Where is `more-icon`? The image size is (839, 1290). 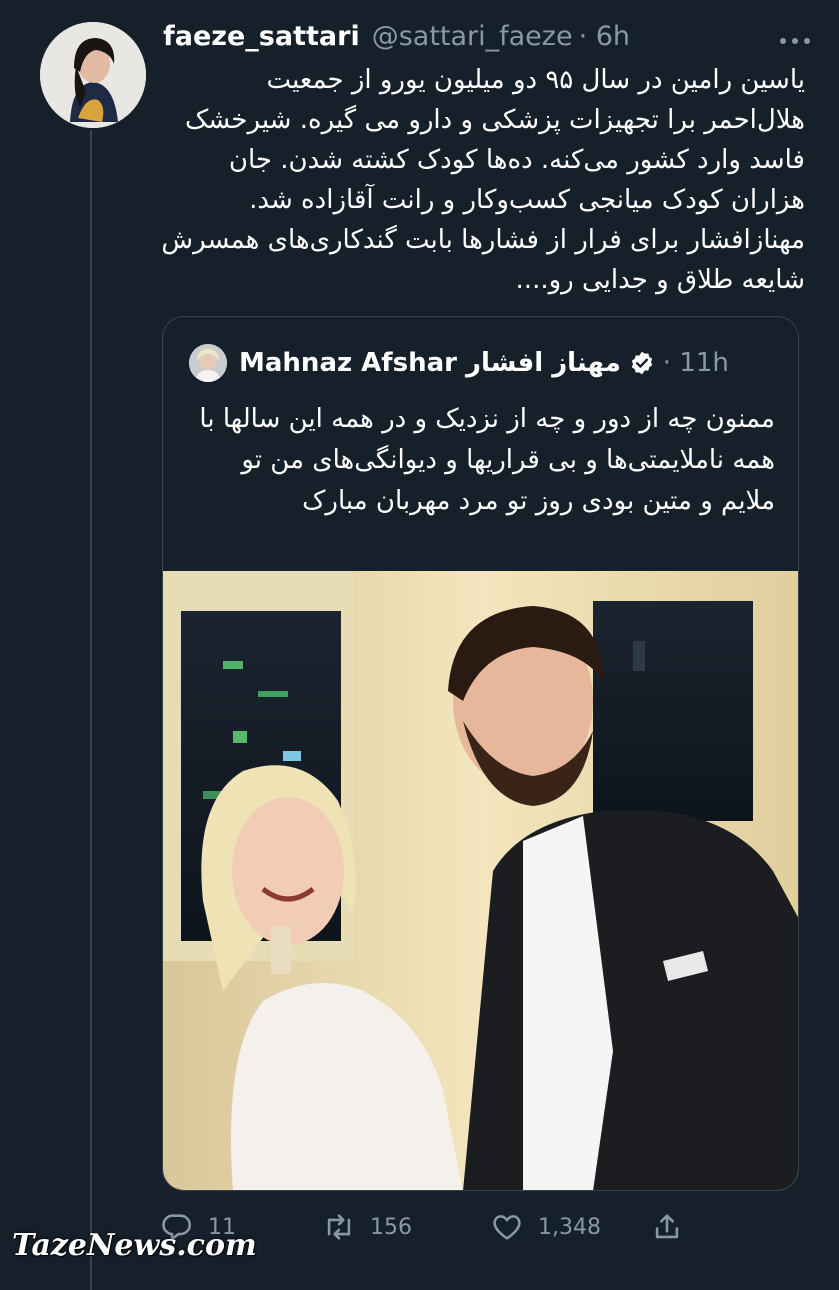
more-icon is located at coordinates (795, 37).